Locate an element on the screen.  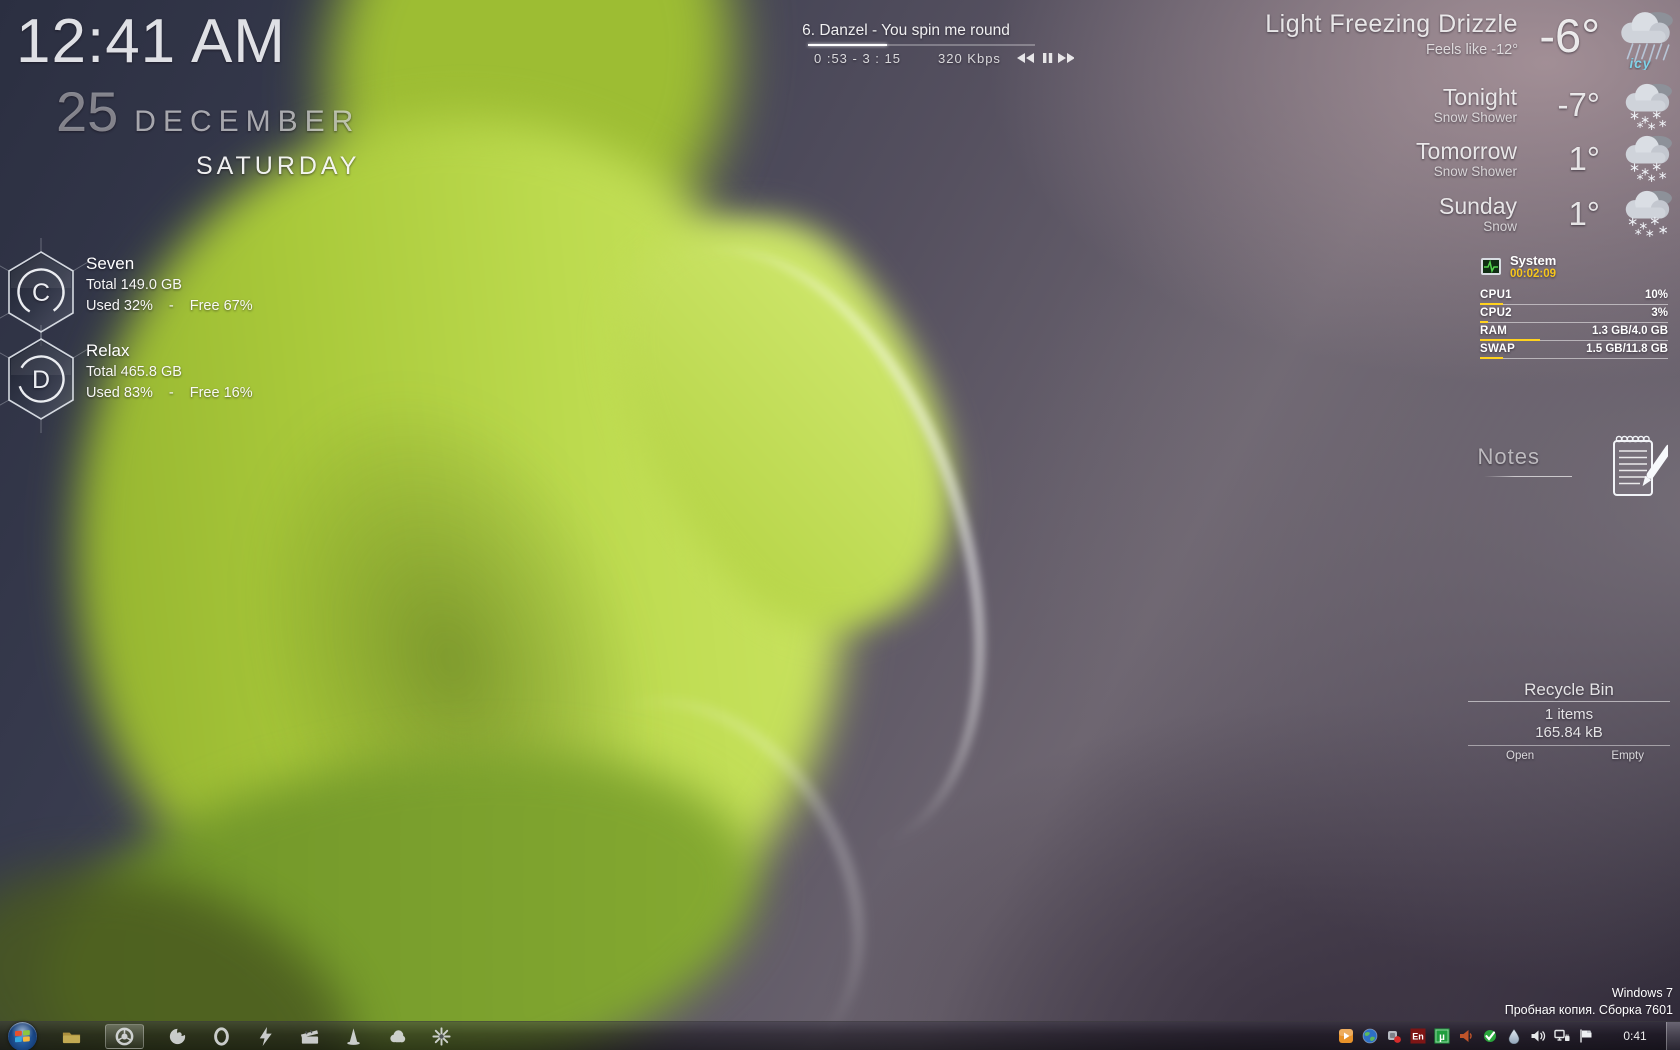
forecast-condition: Snow is located at coordinates (1500, 226).